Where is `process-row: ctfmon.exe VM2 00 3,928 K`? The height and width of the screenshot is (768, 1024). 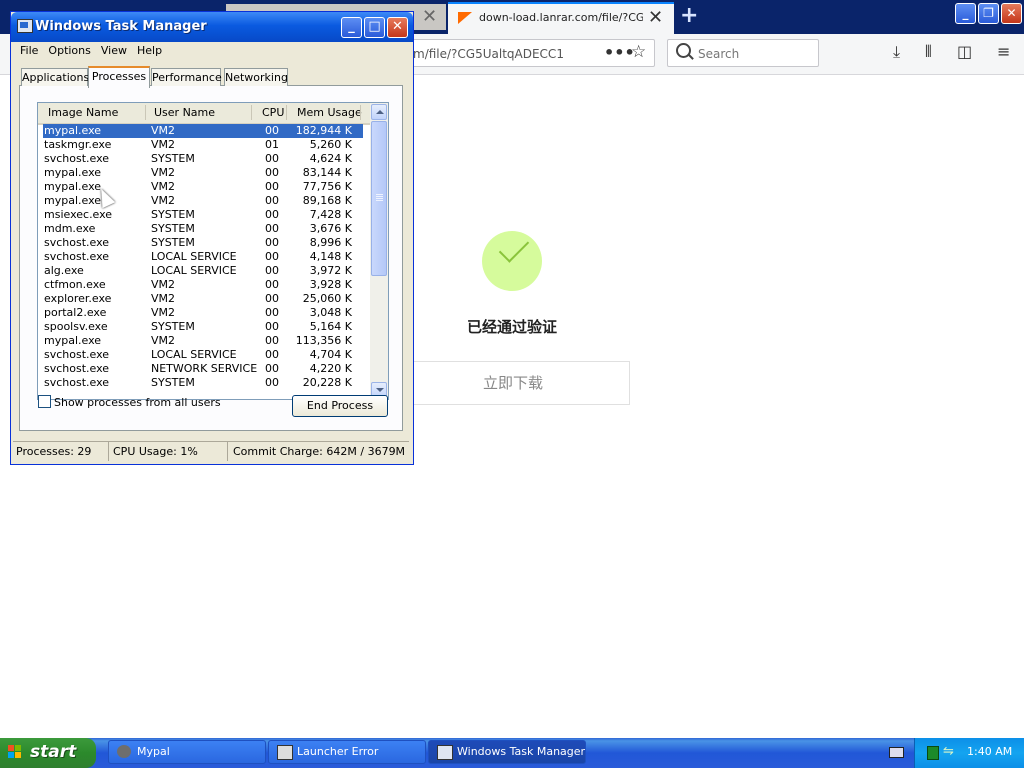 process-row: ctfmon.exe VM2 00 3,928 K is located at coordinates (204, 285).